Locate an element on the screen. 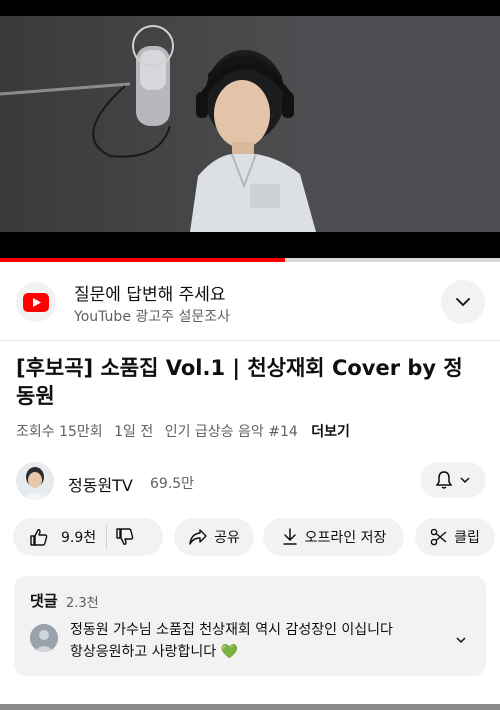 The height and width of the screenshot is (710, 500). share-button: 공유 is located at coordinates (214, 537).